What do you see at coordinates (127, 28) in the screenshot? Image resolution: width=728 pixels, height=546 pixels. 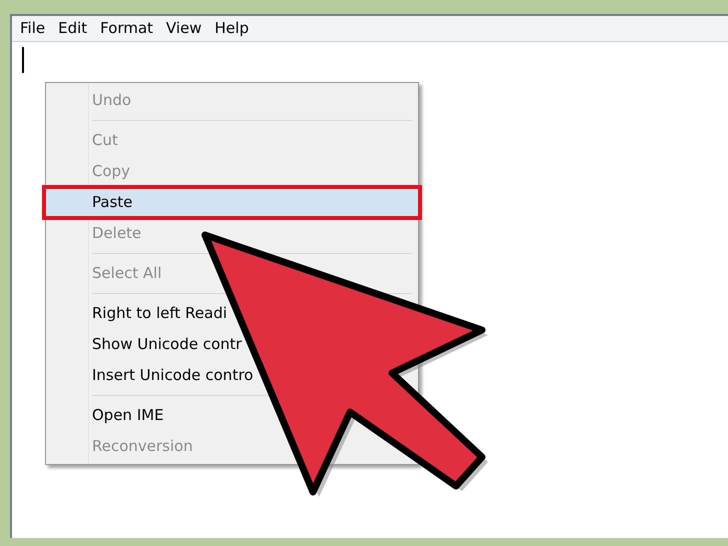 I see `menu-item: Format` at bounding box center [127, 28].